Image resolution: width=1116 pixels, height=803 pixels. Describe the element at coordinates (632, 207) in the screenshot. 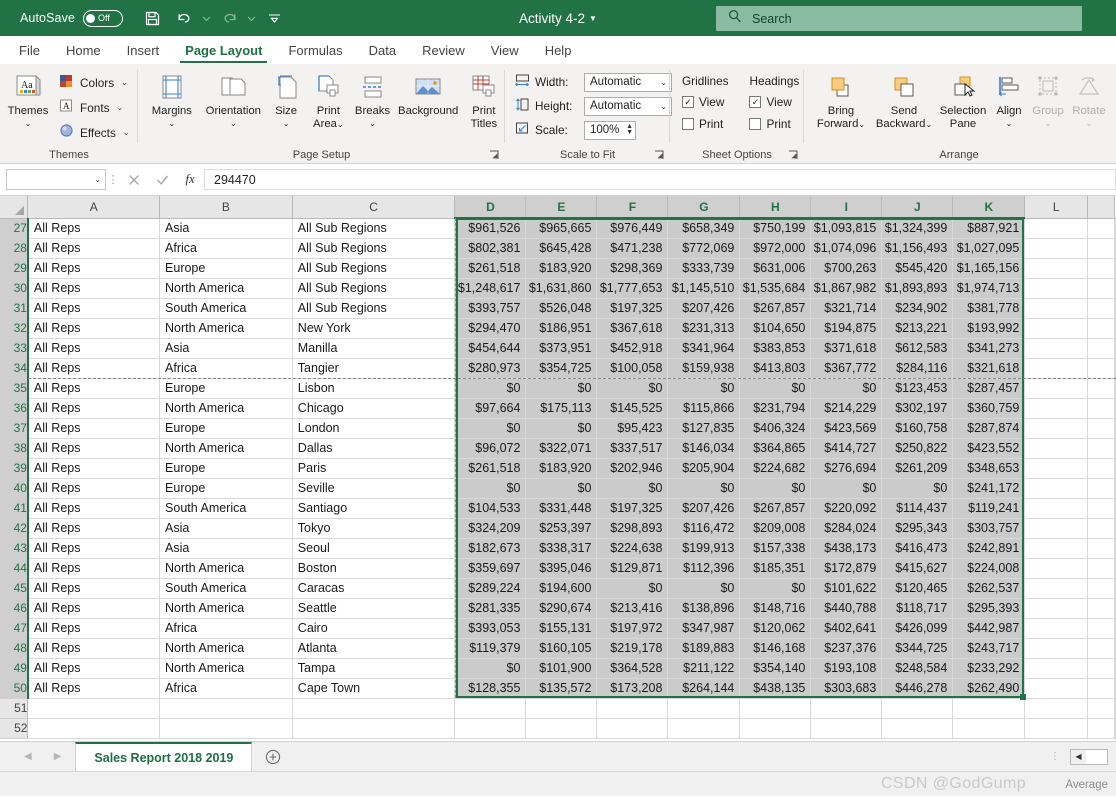

I see `column-header-f: F` at that location.